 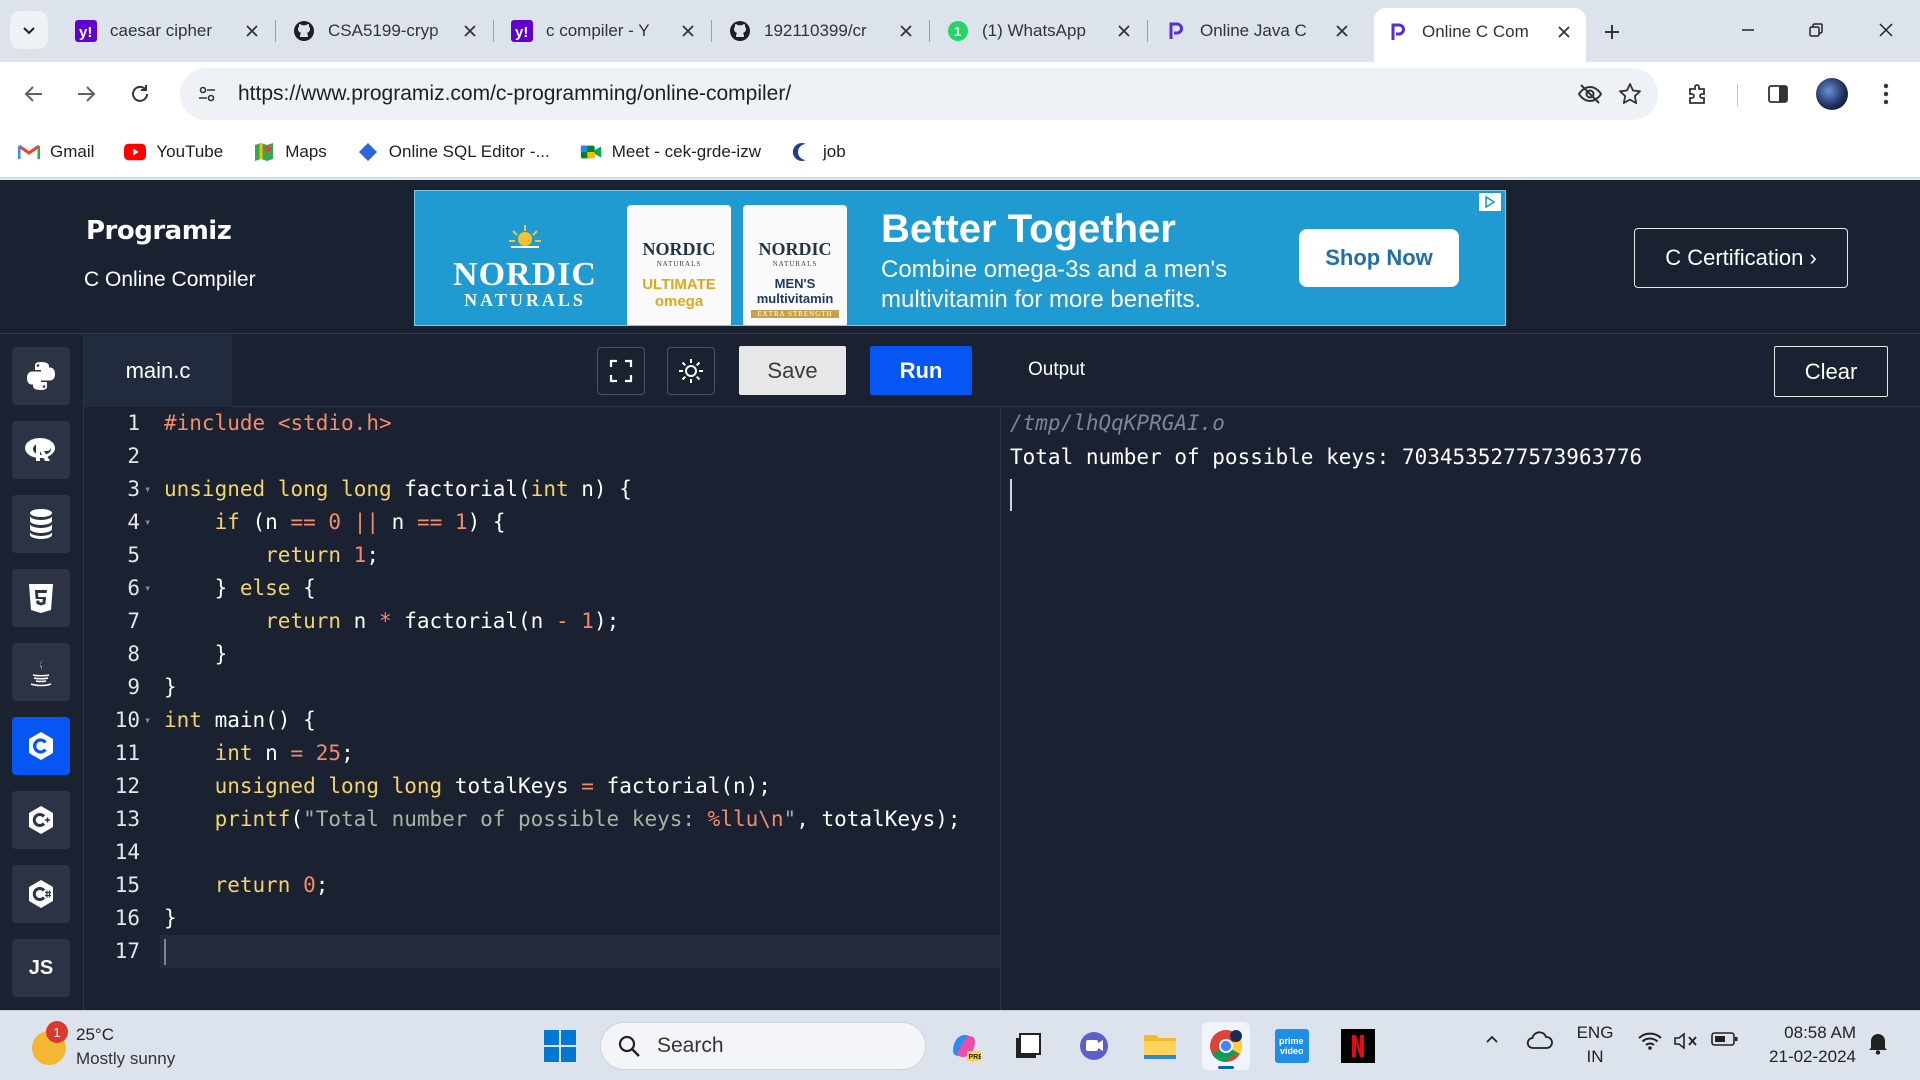 I want to click on system-clock: 08:58 AM 21-02-2024, so click(x=1804, y=1045).